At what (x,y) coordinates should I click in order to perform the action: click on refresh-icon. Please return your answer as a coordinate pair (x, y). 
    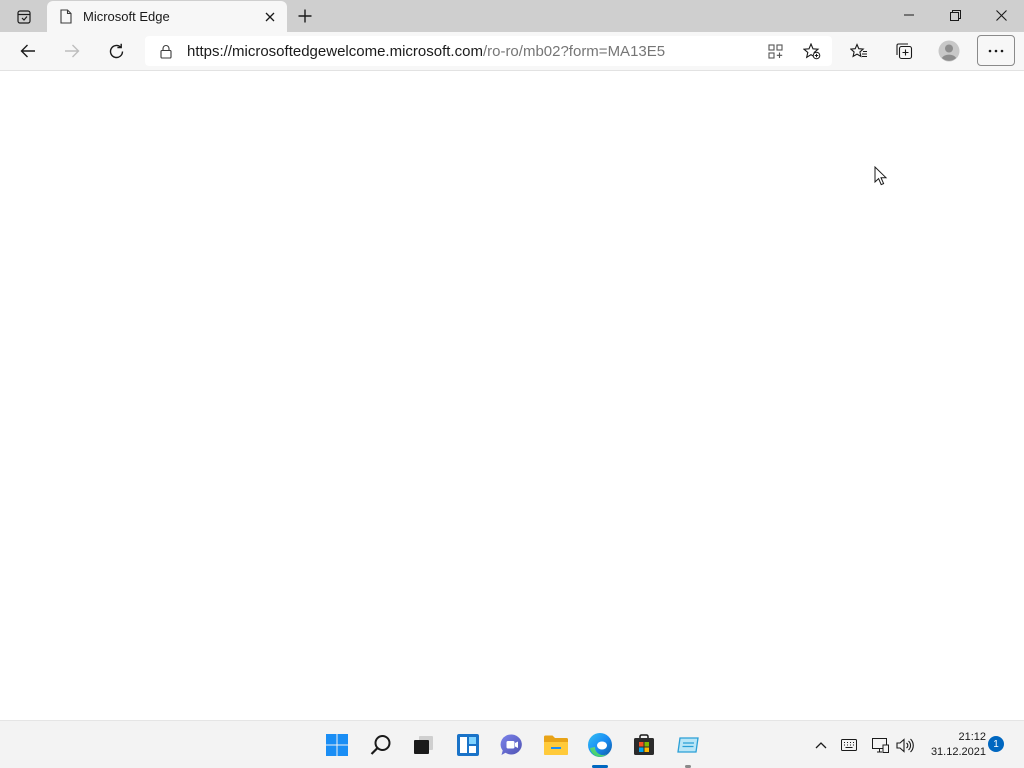
    Looking at the image, I should click on (116, 50).